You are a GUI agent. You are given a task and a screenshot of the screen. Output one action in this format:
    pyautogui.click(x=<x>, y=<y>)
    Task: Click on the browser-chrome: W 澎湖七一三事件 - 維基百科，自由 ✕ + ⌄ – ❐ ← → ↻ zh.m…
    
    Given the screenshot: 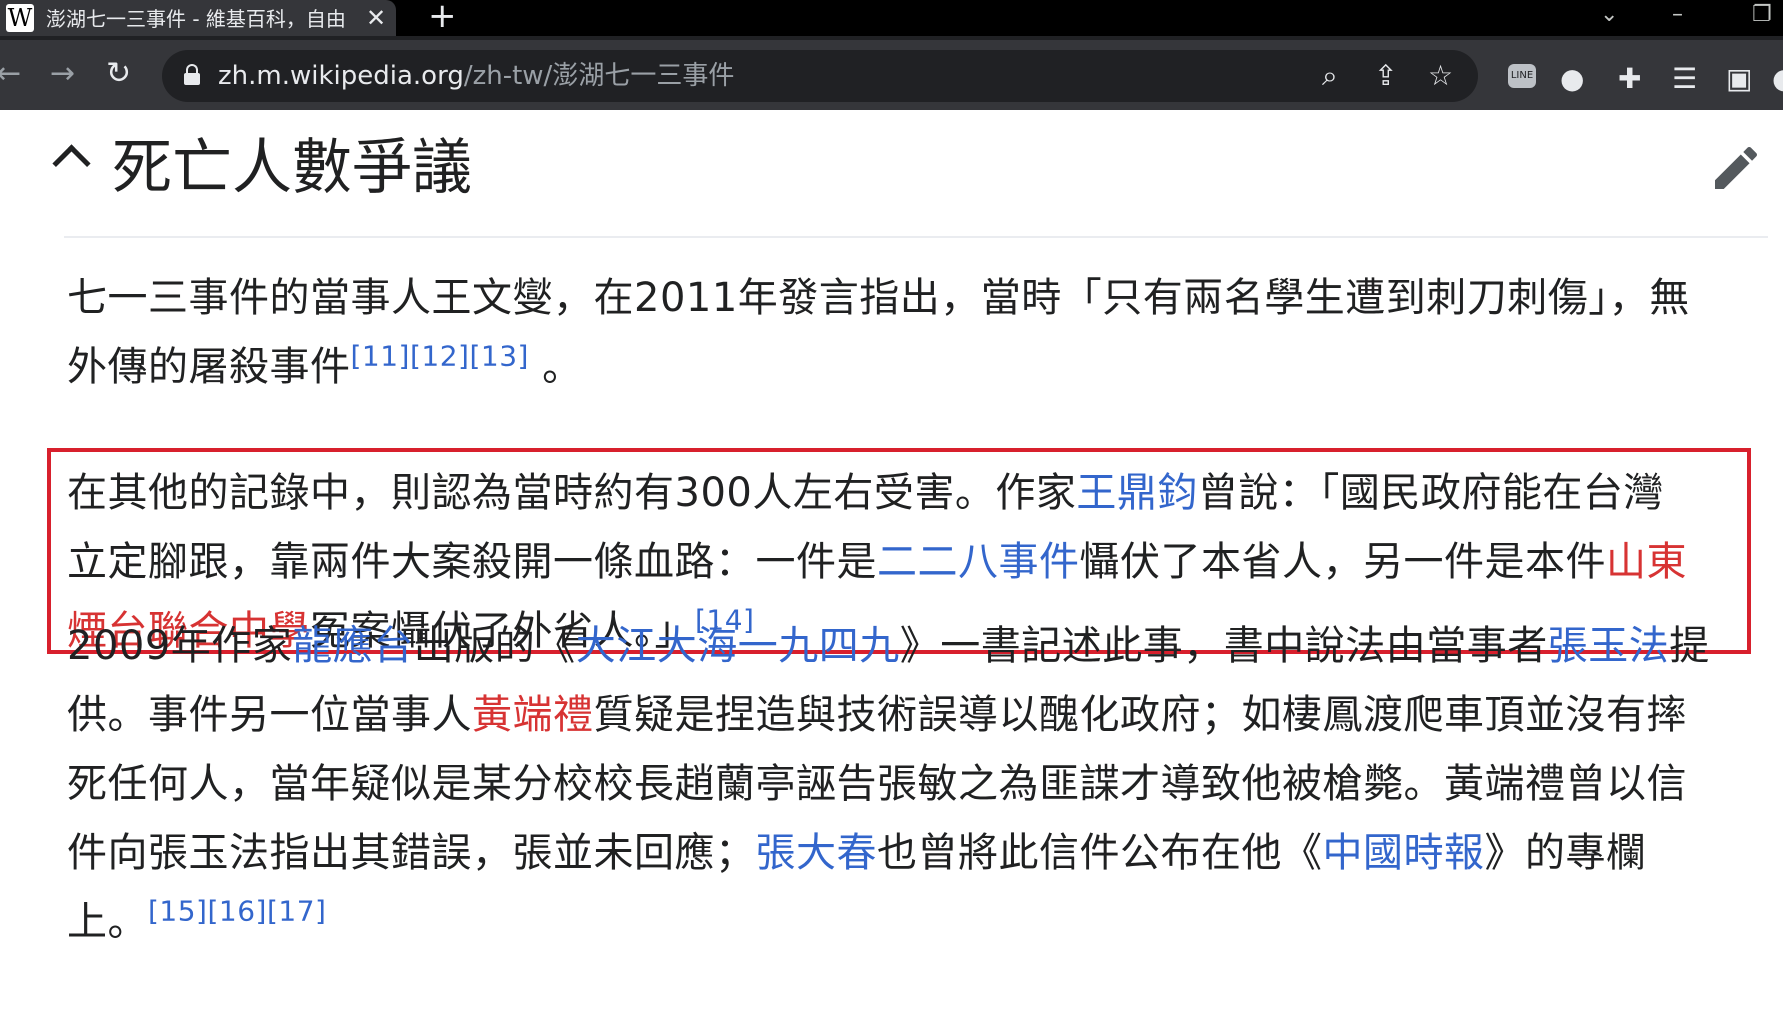 What is the action you would take?
    pyautogui.click(x=891, y=55)
    